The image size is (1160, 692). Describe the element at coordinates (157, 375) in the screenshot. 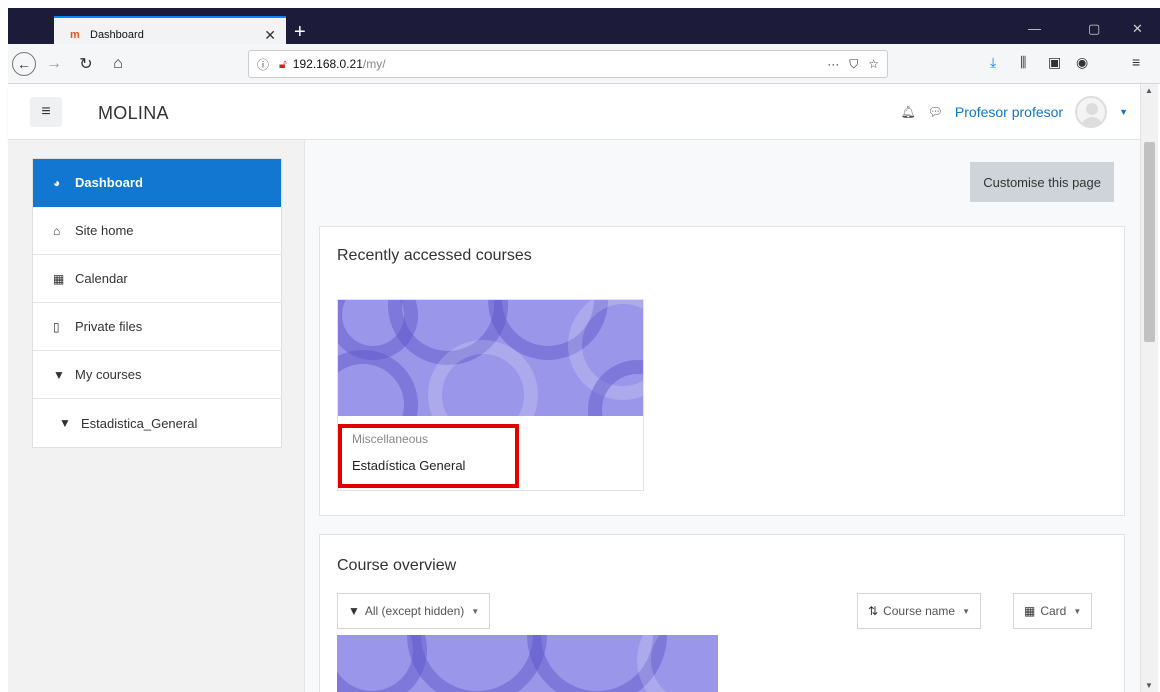

I see `sidebar-item-my-courses: ▼ My courses` at that location.